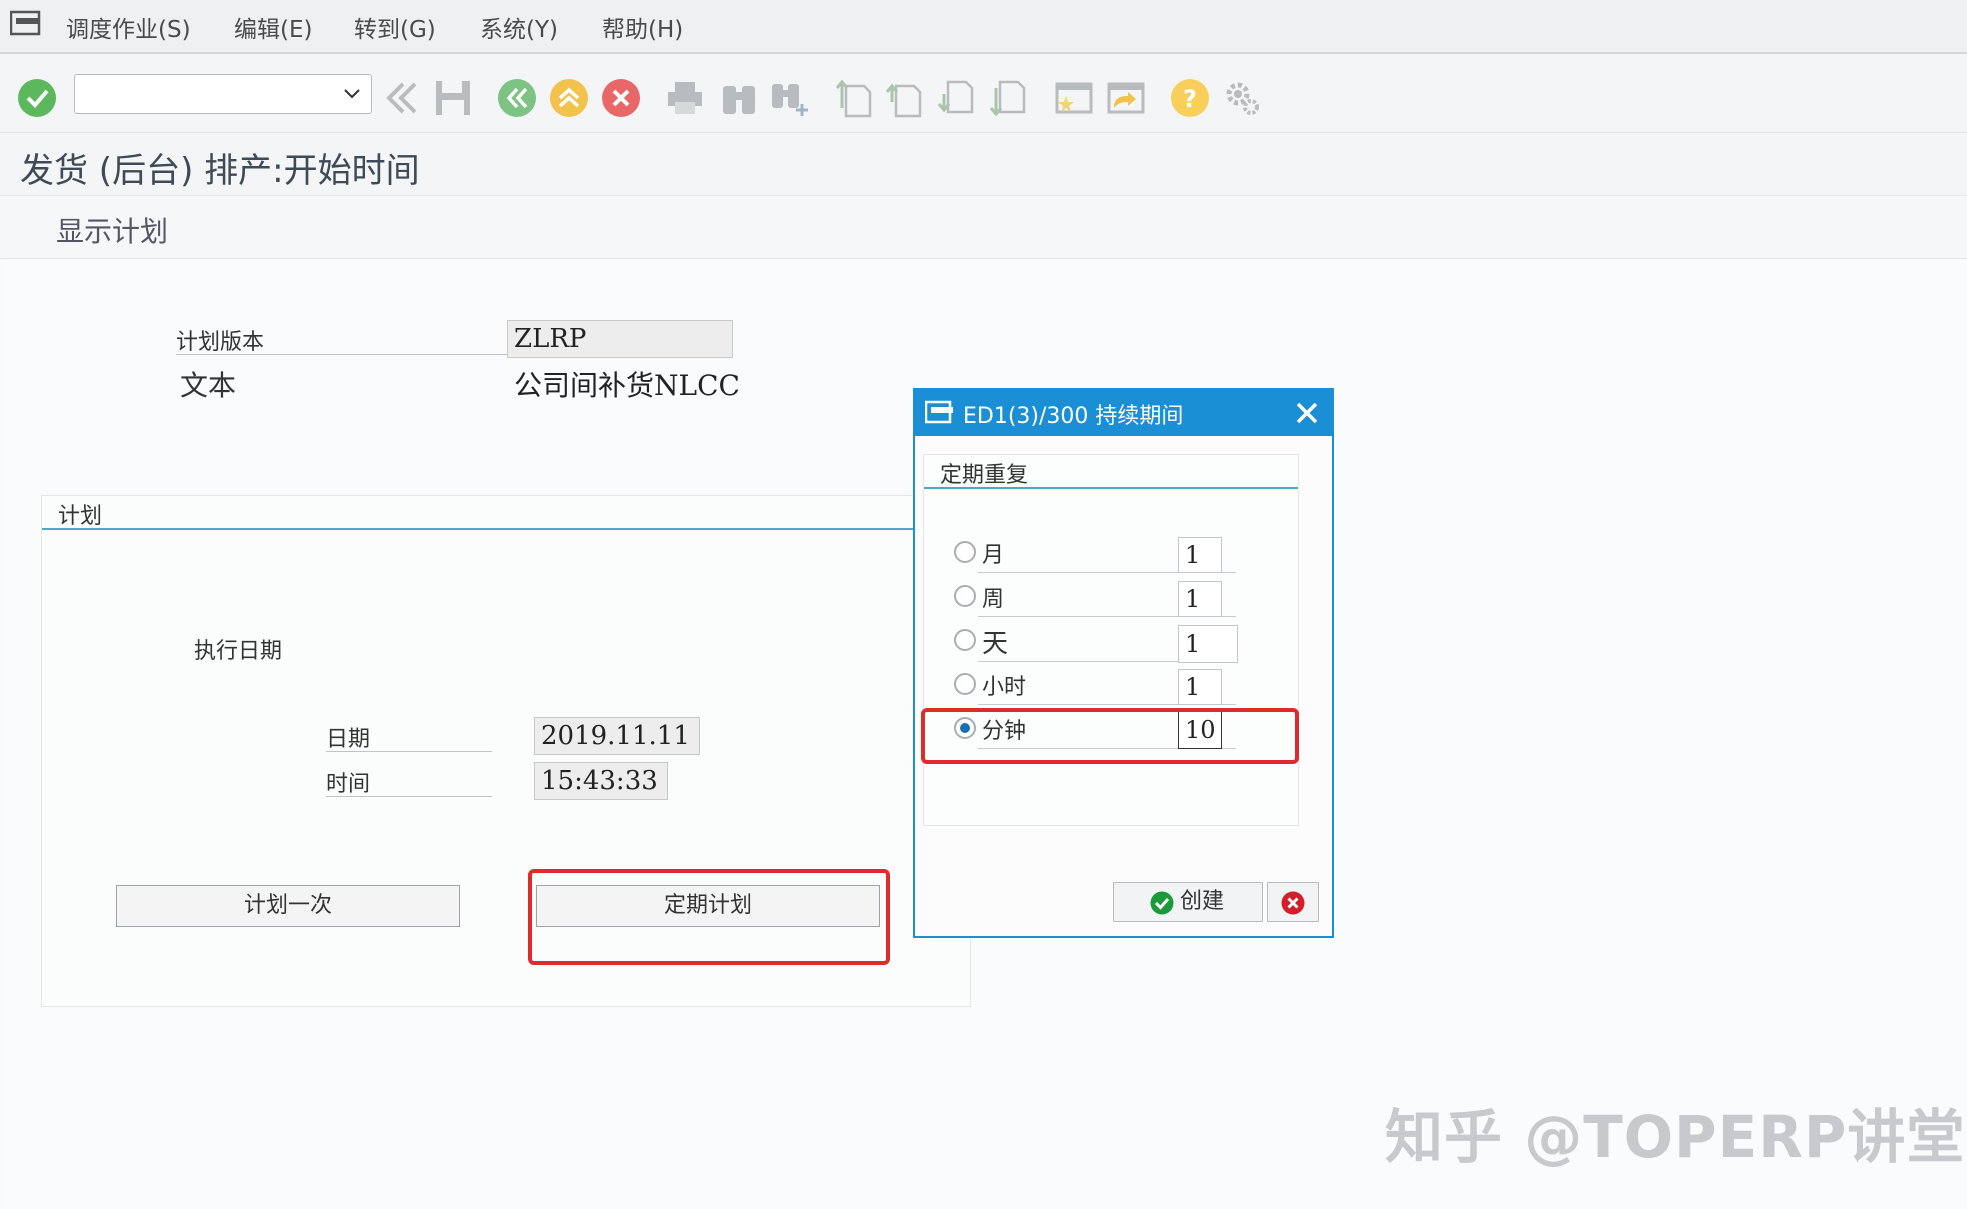 The width and height of the screenshot is (1967, 1209). Describe the element at coordinates (1200, 599) in the screenshot. I see `week-input: 1` at that location.